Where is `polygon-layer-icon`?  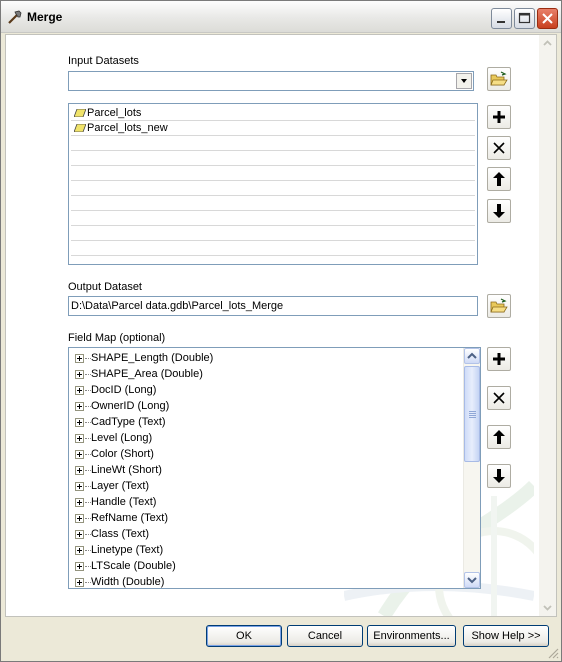 polygon-layer-icon is located at coordinates (80, 128).